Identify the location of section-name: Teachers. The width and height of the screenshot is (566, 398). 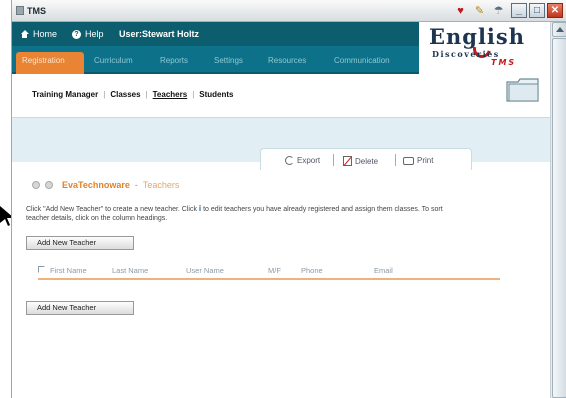
(161, 185).